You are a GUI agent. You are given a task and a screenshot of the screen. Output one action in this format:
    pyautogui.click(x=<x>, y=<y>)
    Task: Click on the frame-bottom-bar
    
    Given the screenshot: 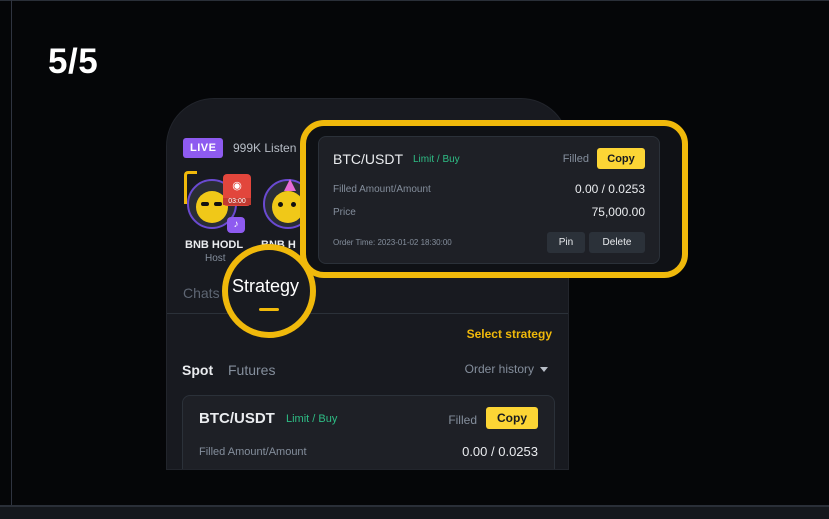 What is the action you would take?
    pyautogui.click(x=414, y=512)
    